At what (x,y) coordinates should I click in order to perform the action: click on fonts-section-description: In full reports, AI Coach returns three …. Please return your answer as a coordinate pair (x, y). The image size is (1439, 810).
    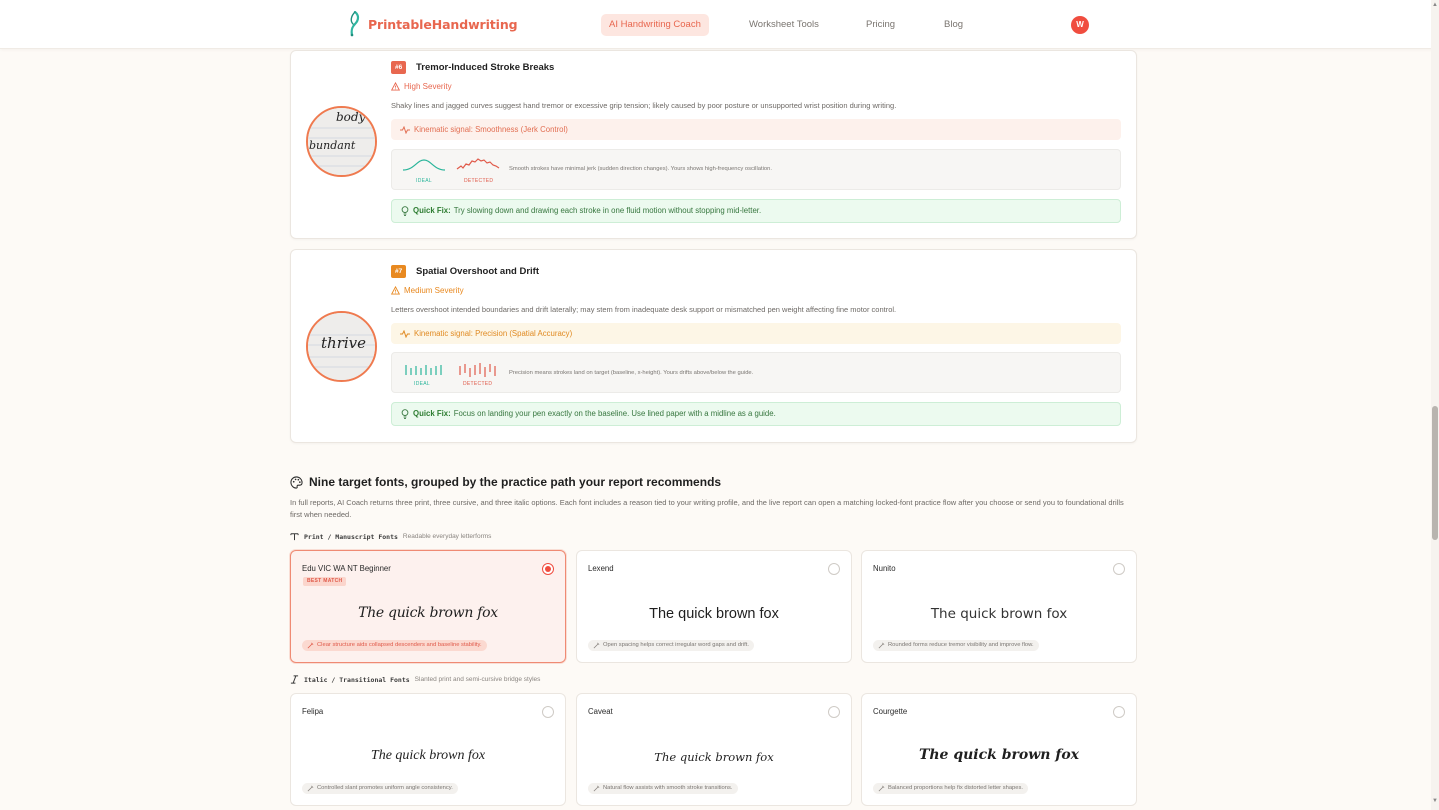
    Looking at the image, I should click on (707, 508).